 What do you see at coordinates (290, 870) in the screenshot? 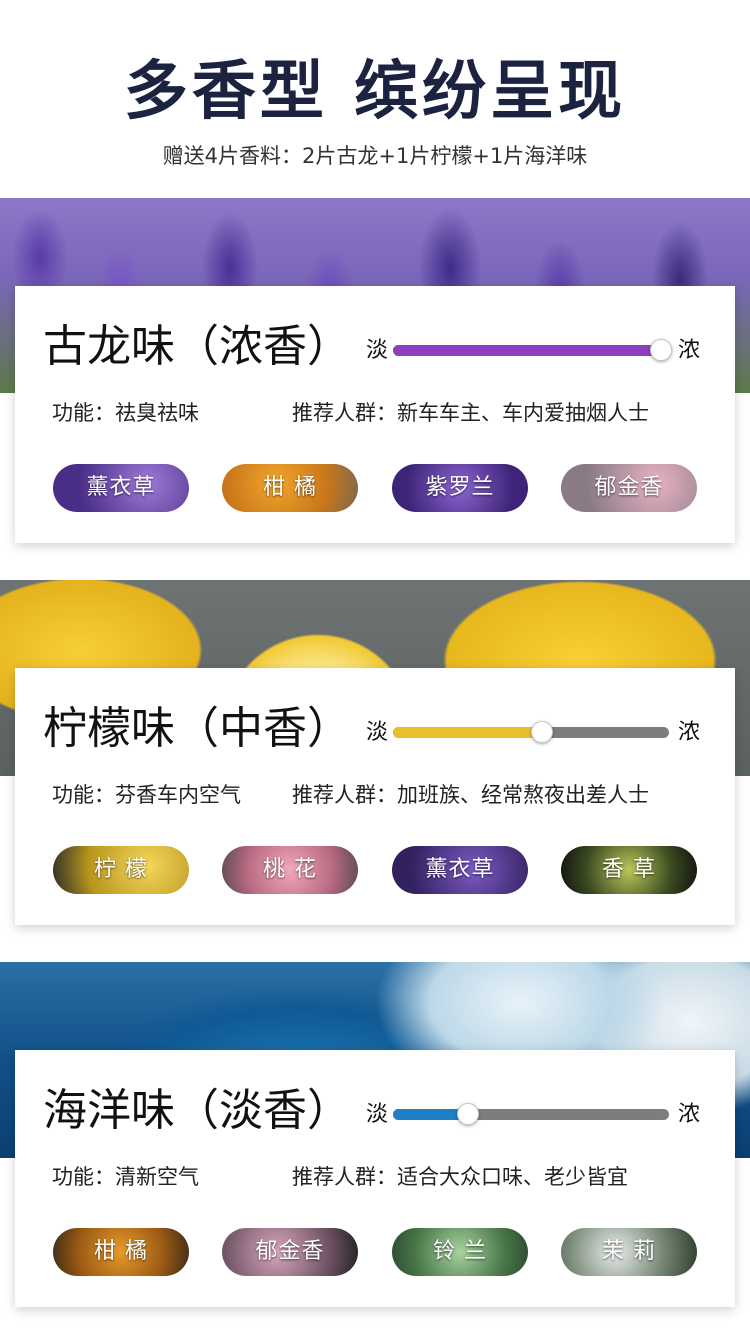
I see `note-chip-peach-blossom: 桃 花` at bounding box center [290, 870].